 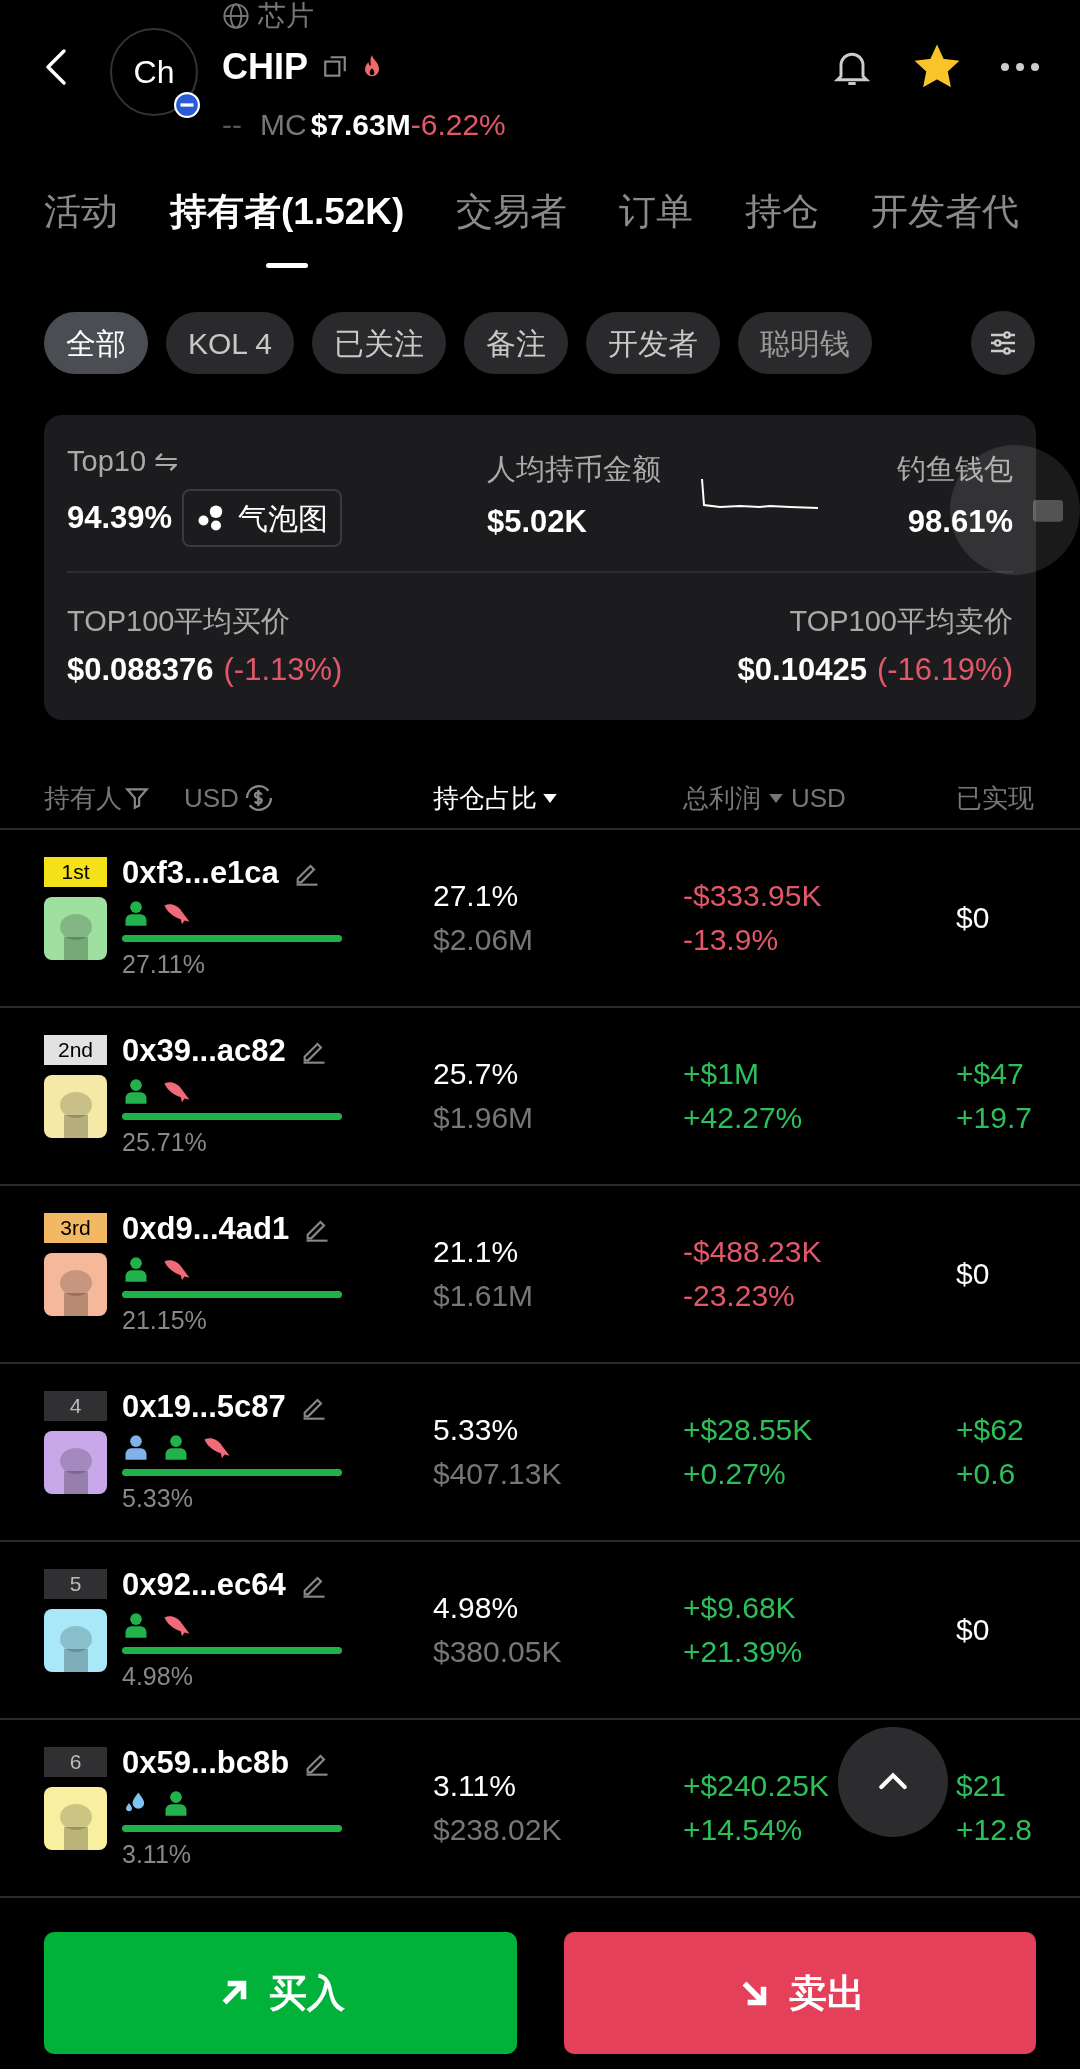 I want to click on filter-chip: KOL 4, so click(x=230, y=343).